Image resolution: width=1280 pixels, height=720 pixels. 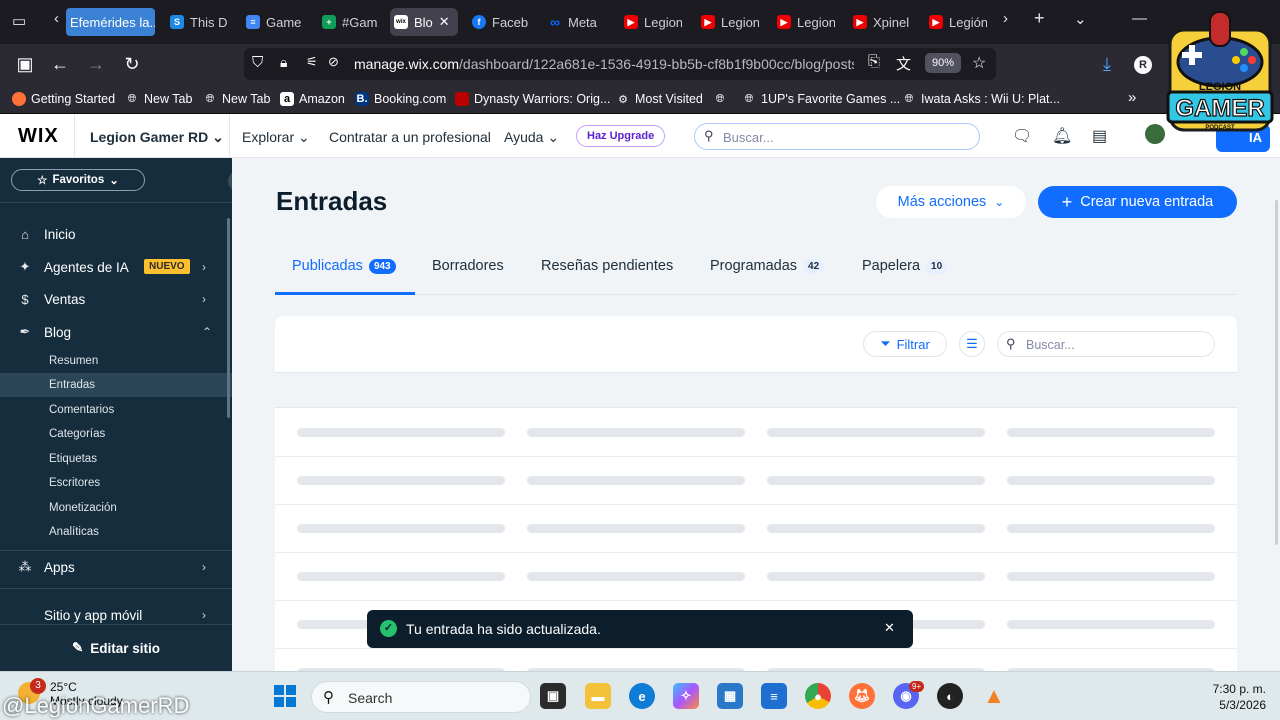 I want to click on sidebar-item-inicio: ⌂ Inicio, so click(x=116, y=234).